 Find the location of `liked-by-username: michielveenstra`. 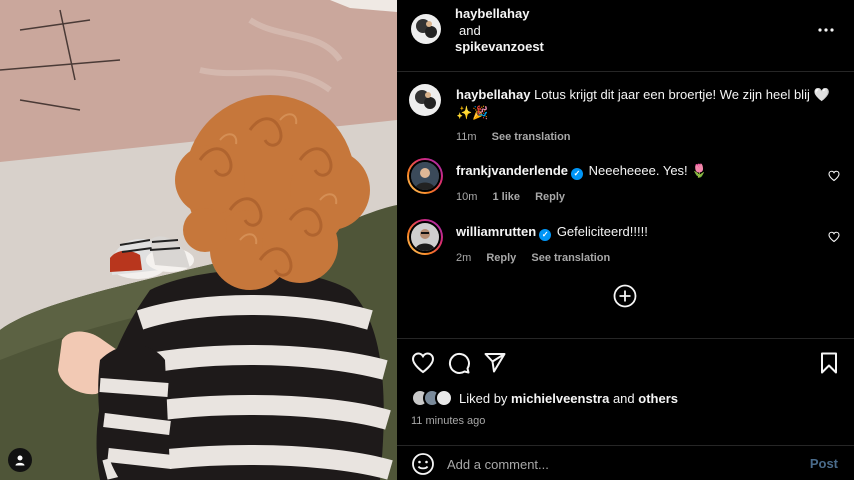

liked-by-username: michielveenstra is located at coordinates (560, 398).